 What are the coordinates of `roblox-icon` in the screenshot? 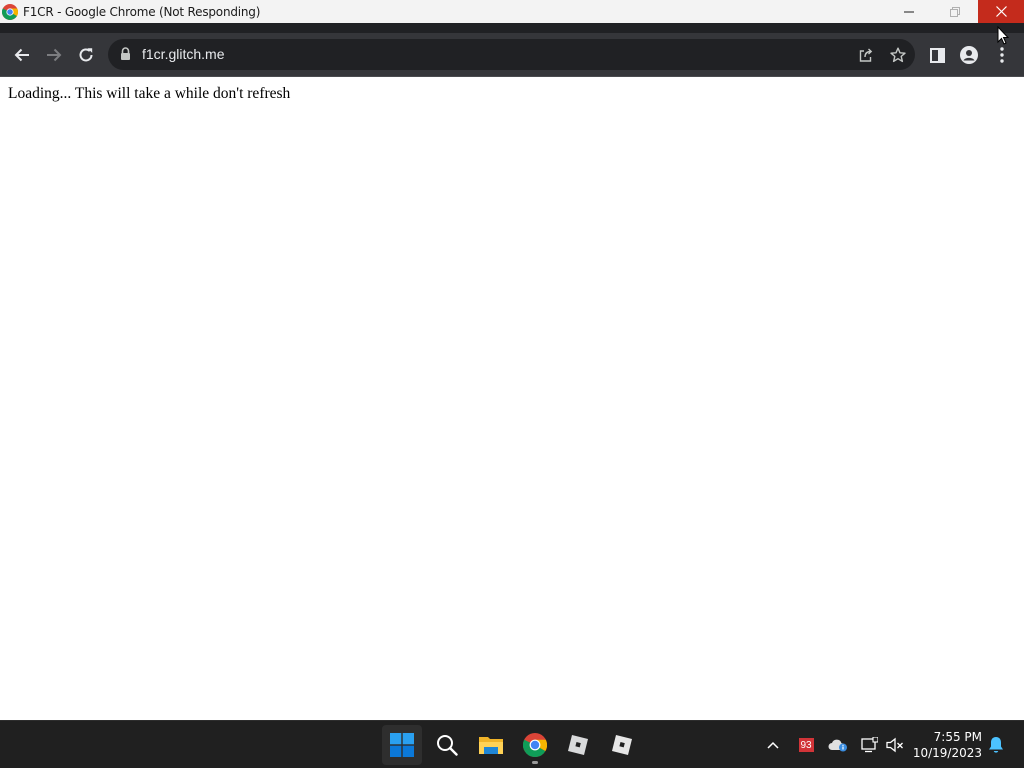 It's located at (578, 745).